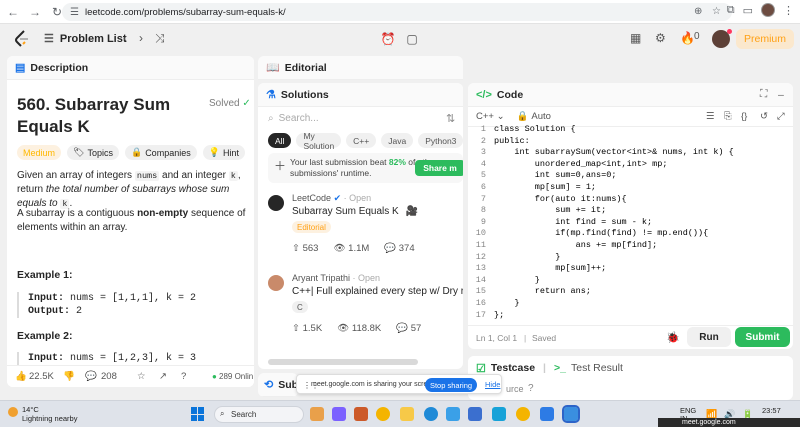  Describe the element at coordinates (763, 94) in the screenshot. I see `expand-icon: ⛶` at that location.